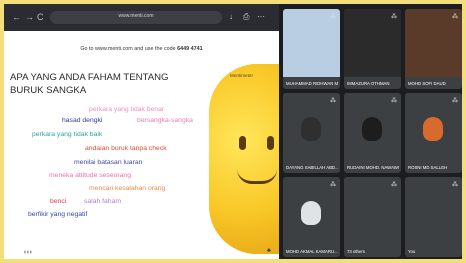 The height and width of the screenshot is (263, 466). What do you see at coordinates (269, 251) in the screenshot?
I see `presenter-icon: ♣` at bounding box center [269, 251].